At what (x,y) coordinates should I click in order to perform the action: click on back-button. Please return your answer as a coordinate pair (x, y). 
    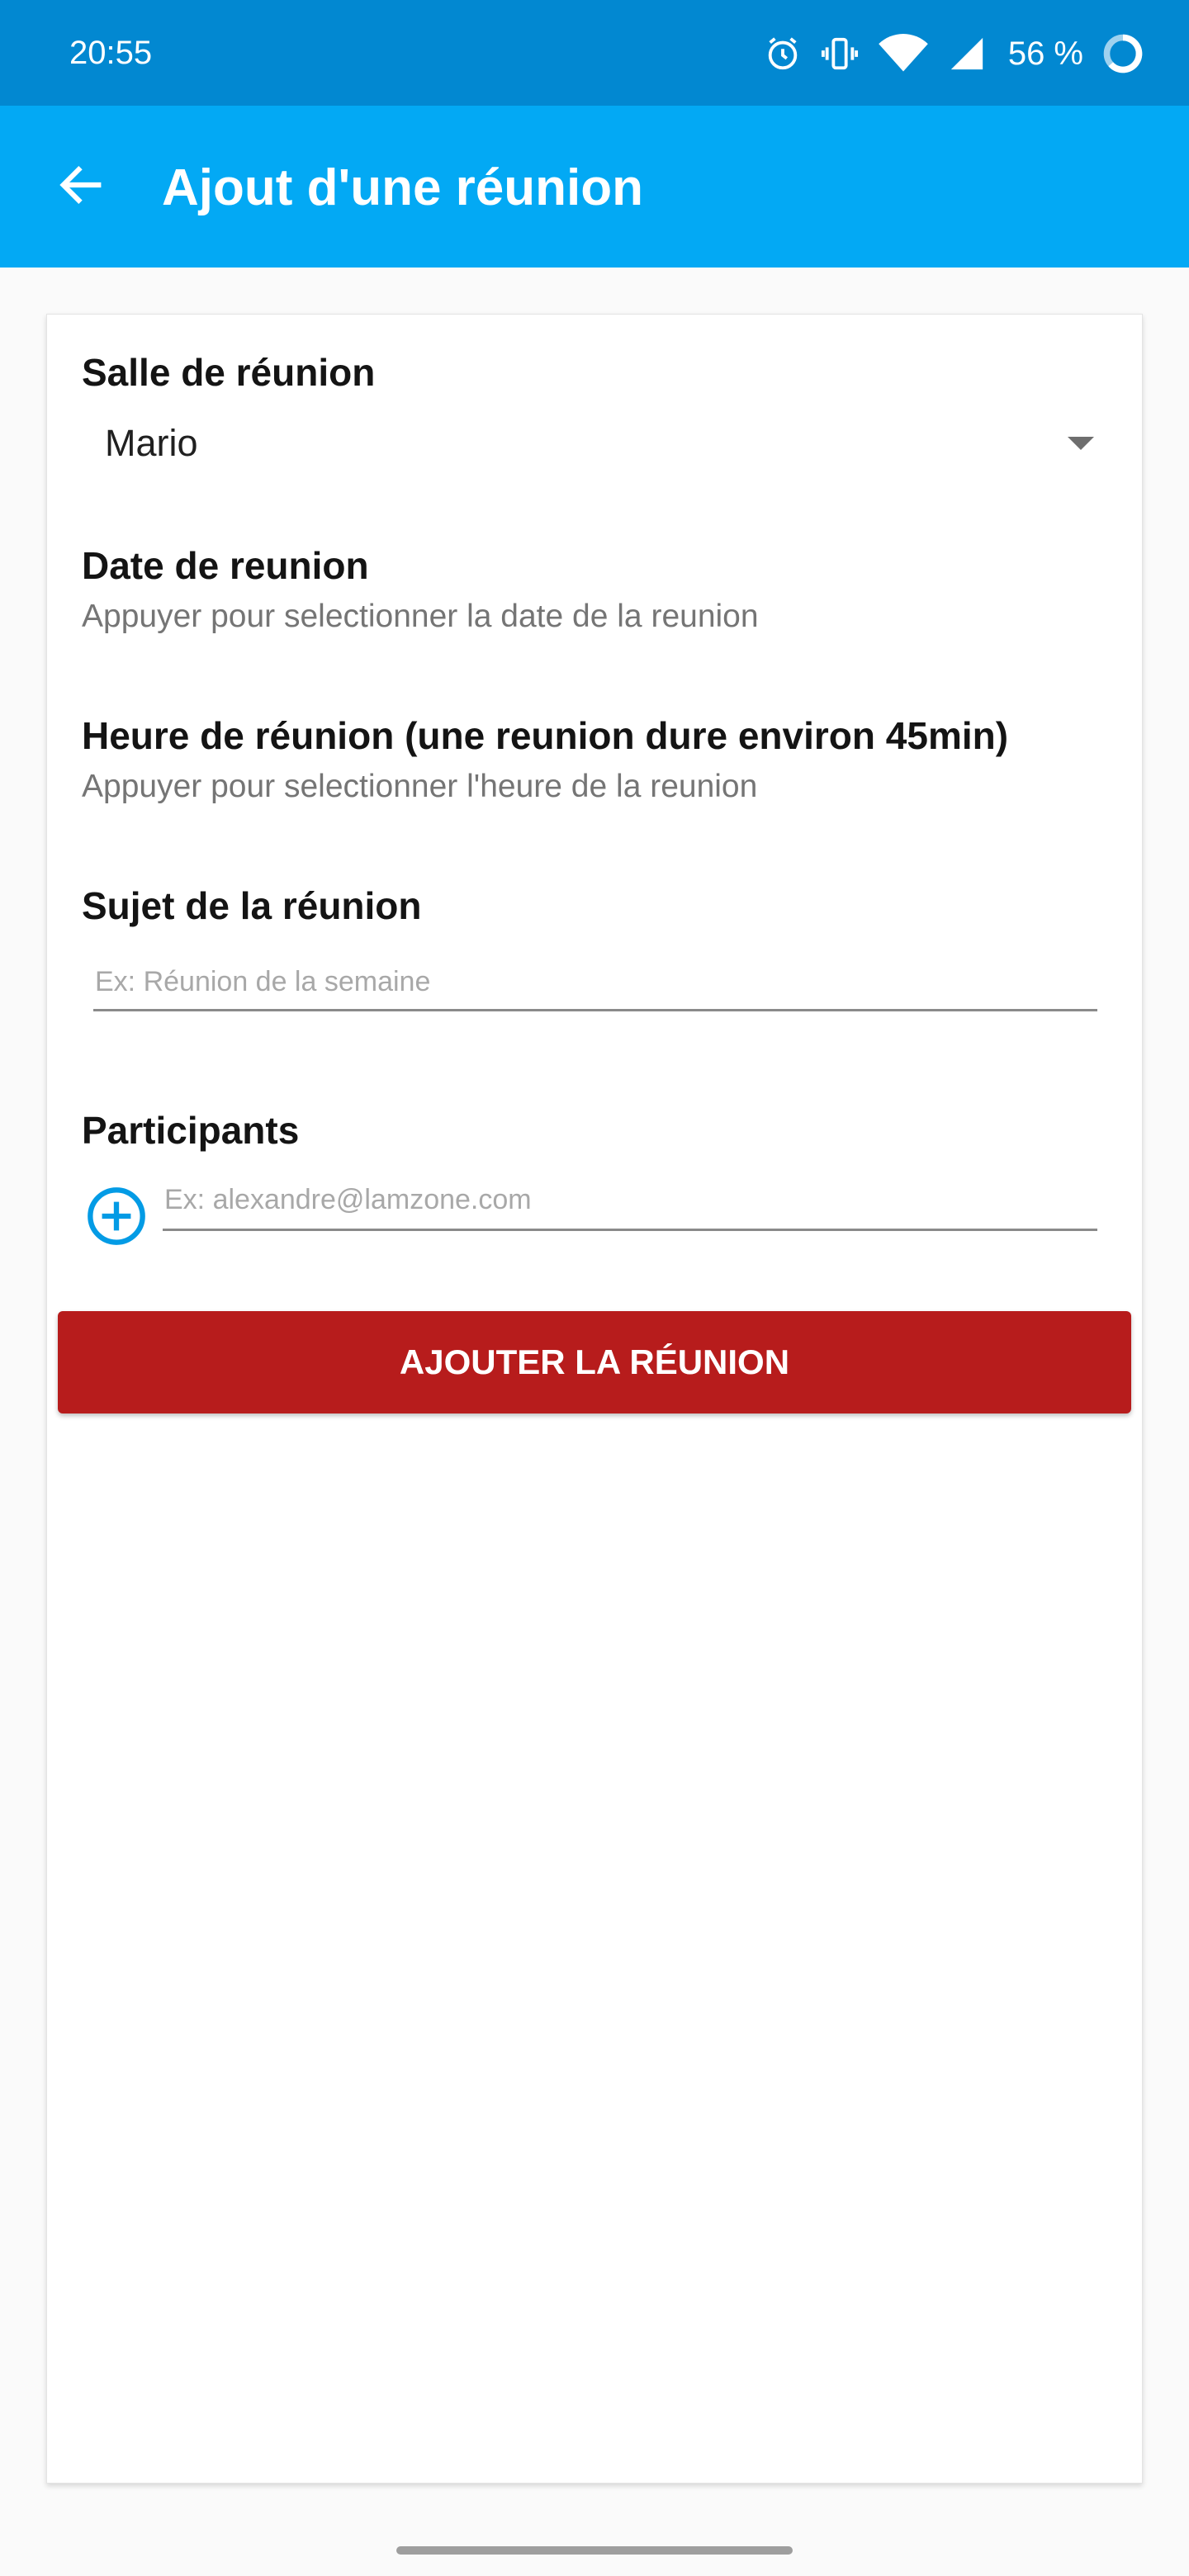
    Looking at the image, I should click on (81, 186).